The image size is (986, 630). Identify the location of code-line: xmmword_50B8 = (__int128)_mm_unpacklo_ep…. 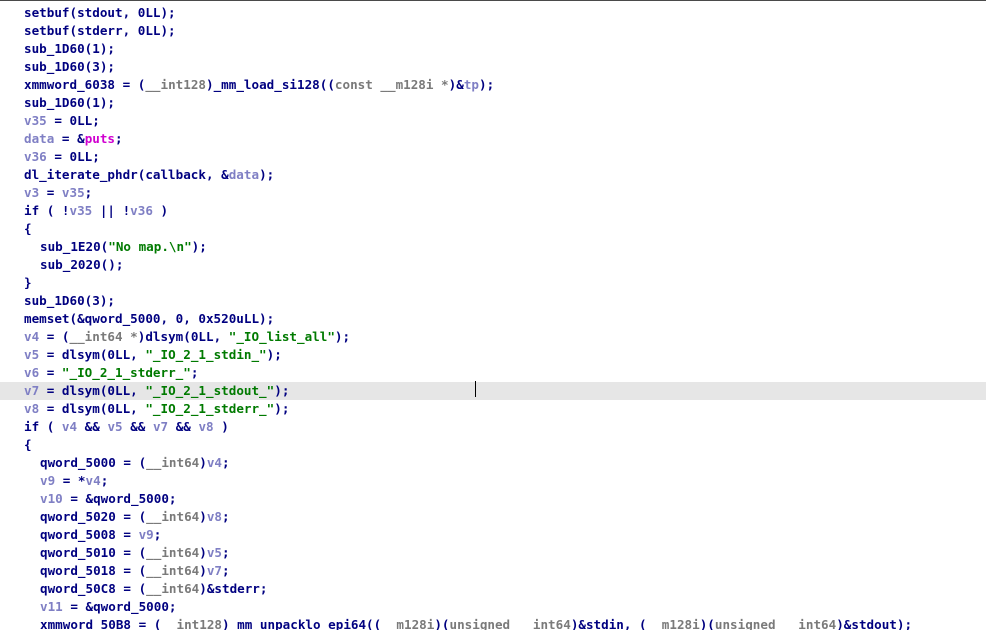
(493, 623).